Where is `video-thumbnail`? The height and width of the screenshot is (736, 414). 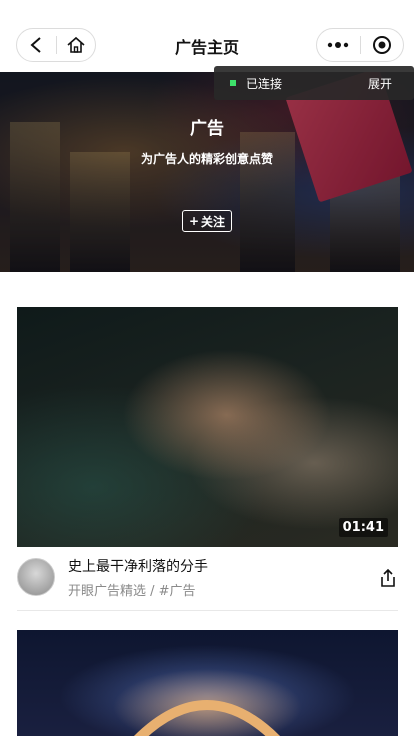
video-thumbnail is located at coordinates (207, 683).